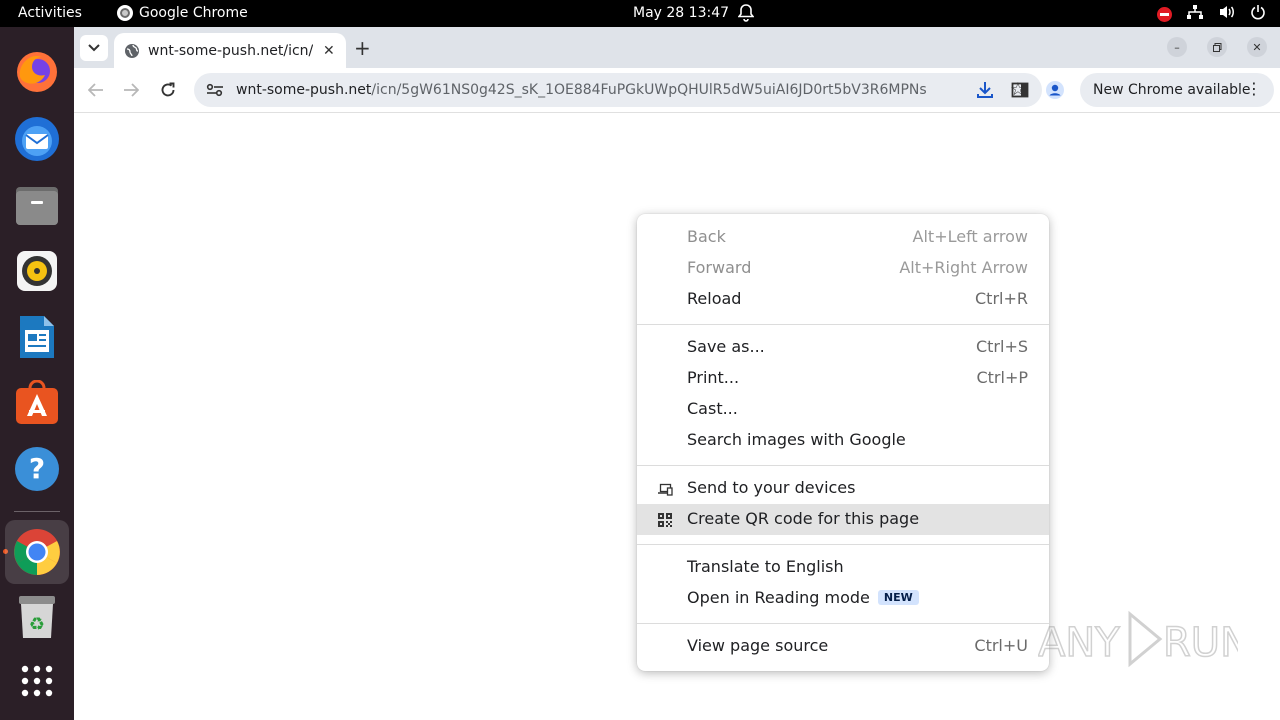  Describe the element at coordinates (37, 511) in the screenshot. I see `dock-separator` at that location.